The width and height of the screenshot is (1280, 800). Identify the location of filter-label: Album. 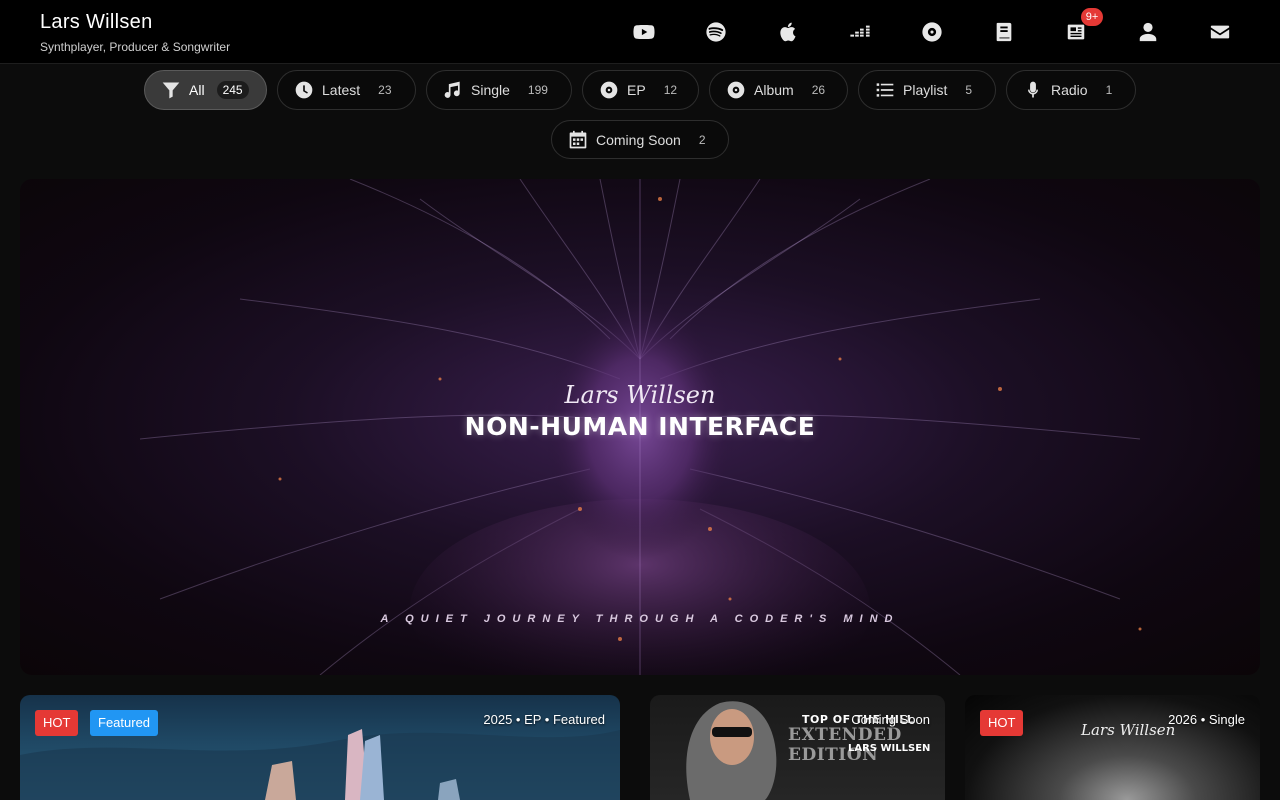
(774, 90).